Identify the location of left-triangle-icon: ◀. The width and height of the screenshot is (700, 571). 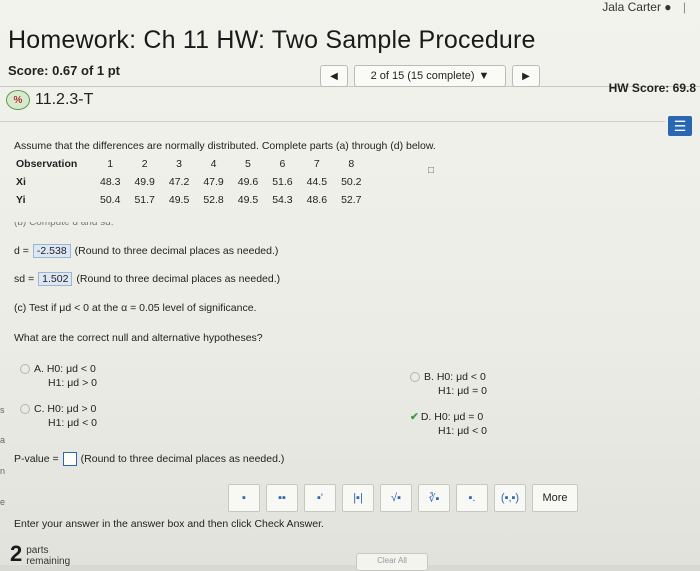
(334, 76).